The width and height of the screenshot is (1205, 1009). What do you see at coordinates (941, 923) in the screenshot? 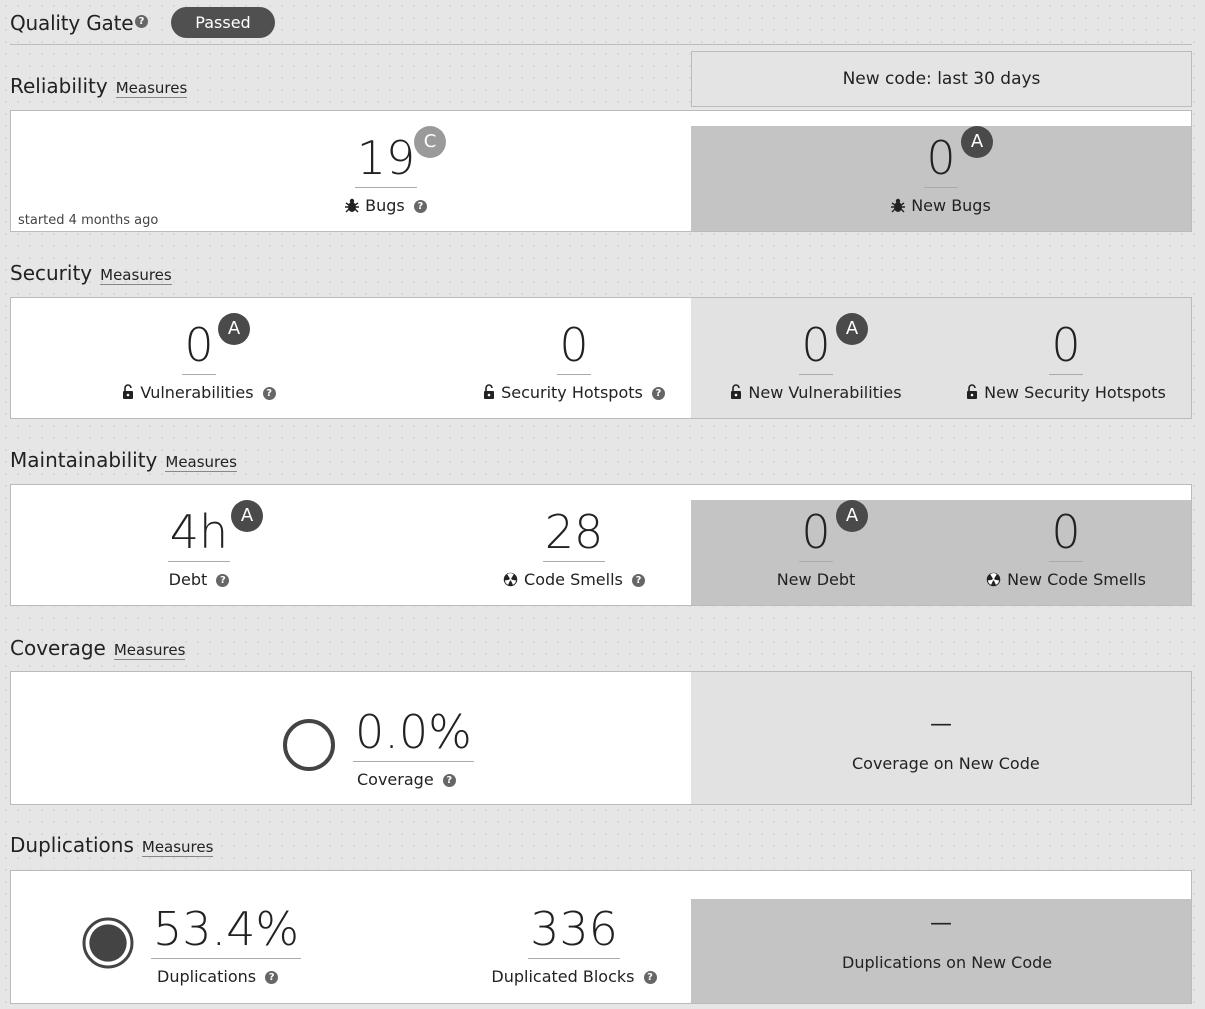
I see `new-duplications-value: —` at bounding box center [941, 923].